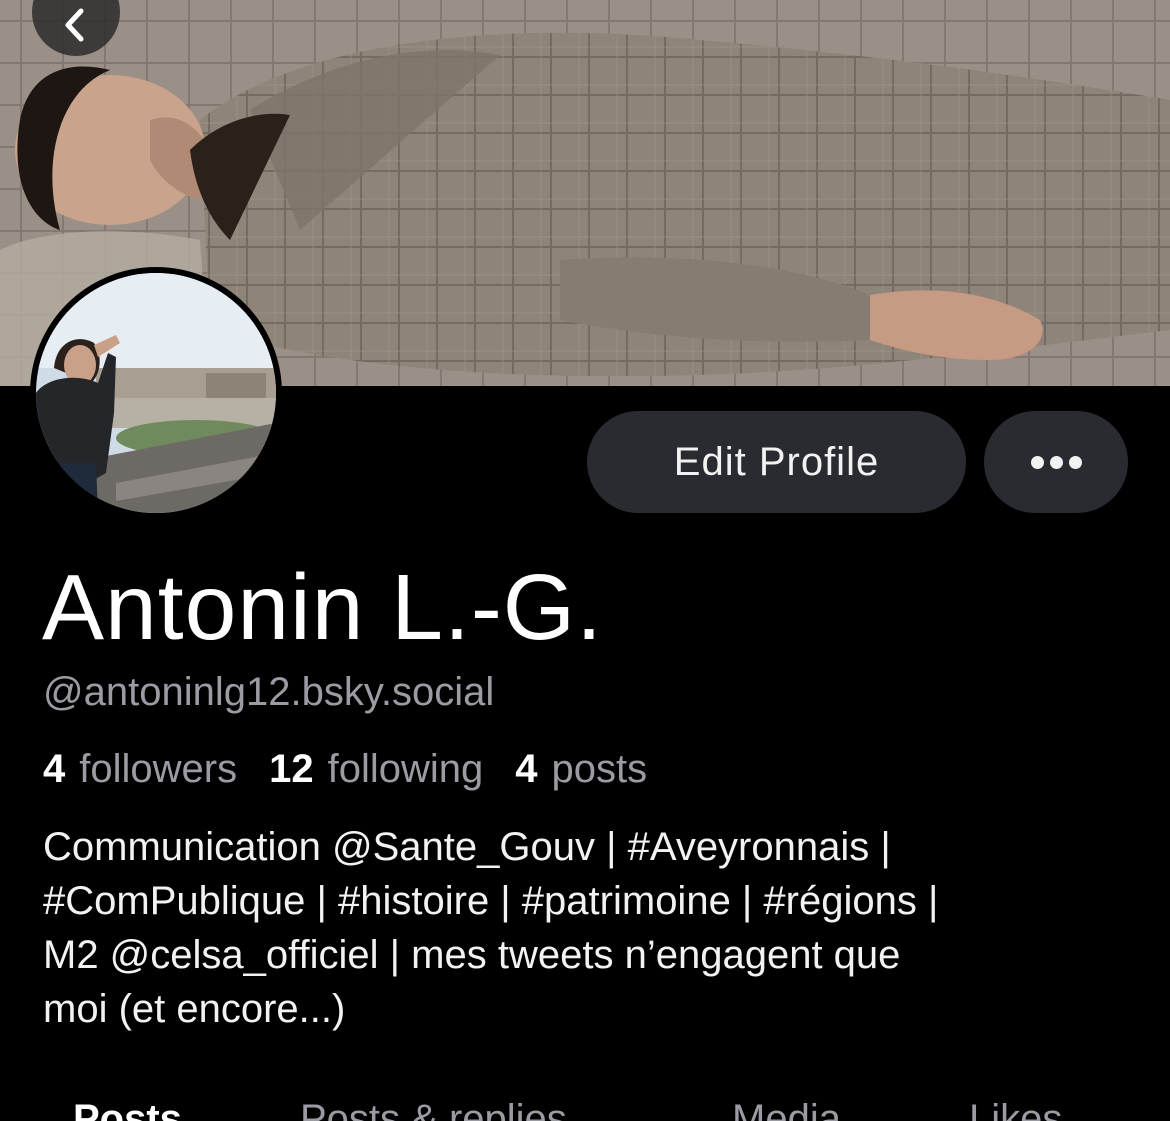  I want to click on more-options-button, so click(1056, 462).